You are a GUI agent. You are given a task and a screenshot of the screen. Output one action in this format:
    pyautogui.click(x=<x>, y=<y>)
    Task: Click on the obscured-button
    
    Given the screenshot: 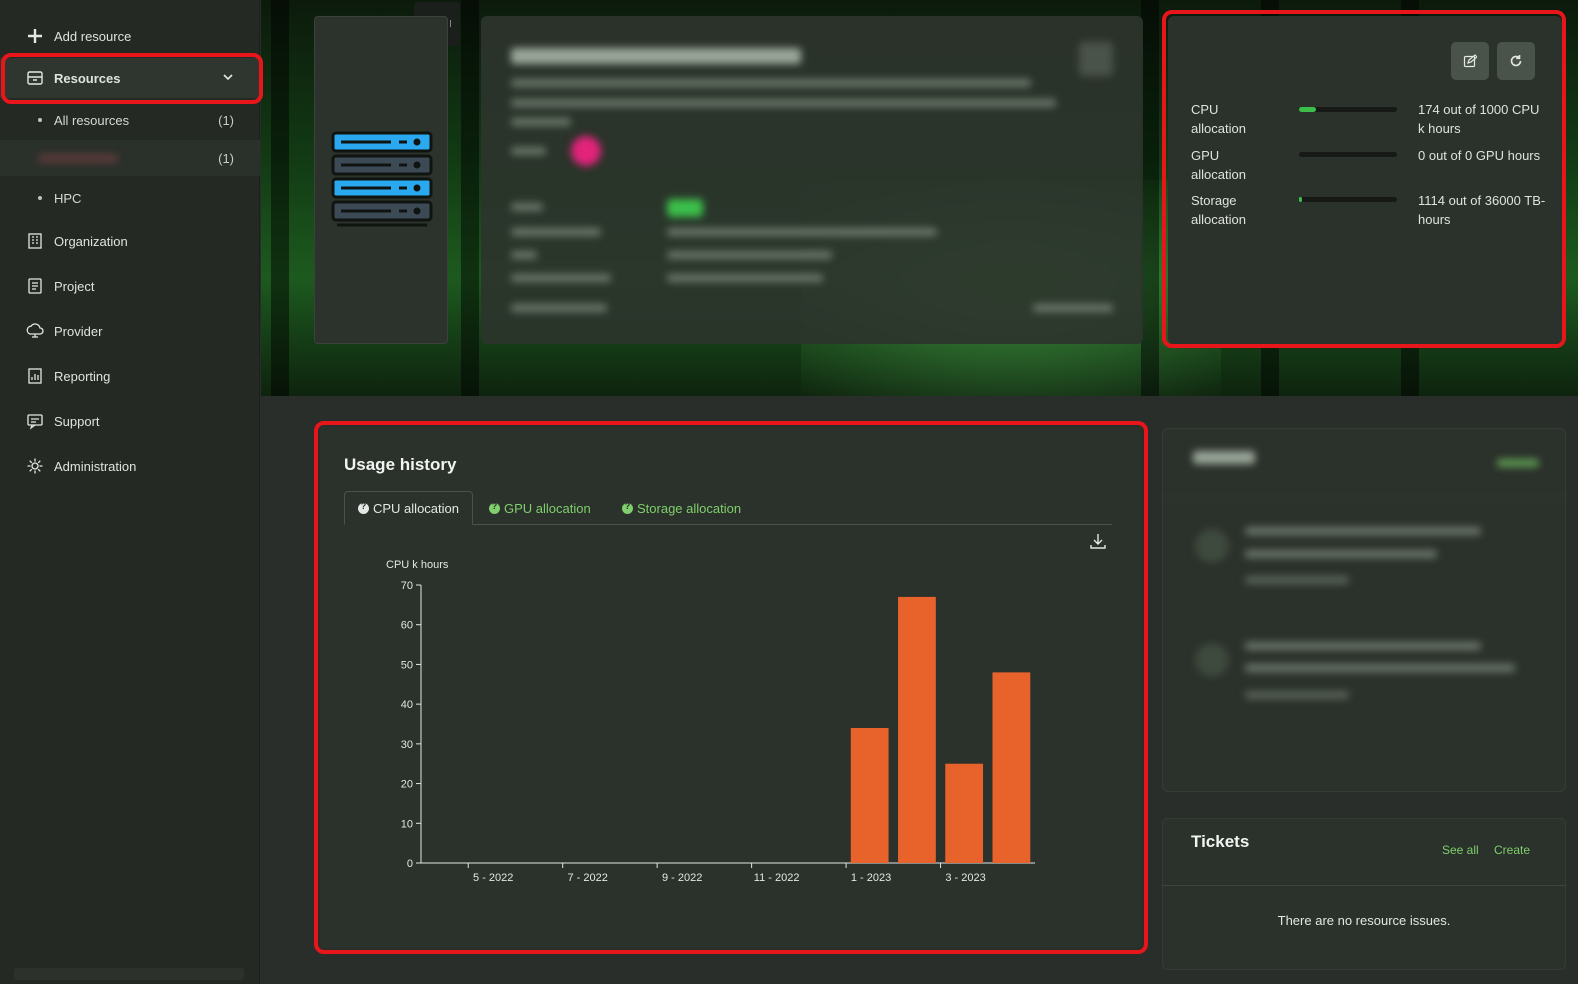 What is the action you would take?
    pyautogui.click(x=1096, y=59)
    